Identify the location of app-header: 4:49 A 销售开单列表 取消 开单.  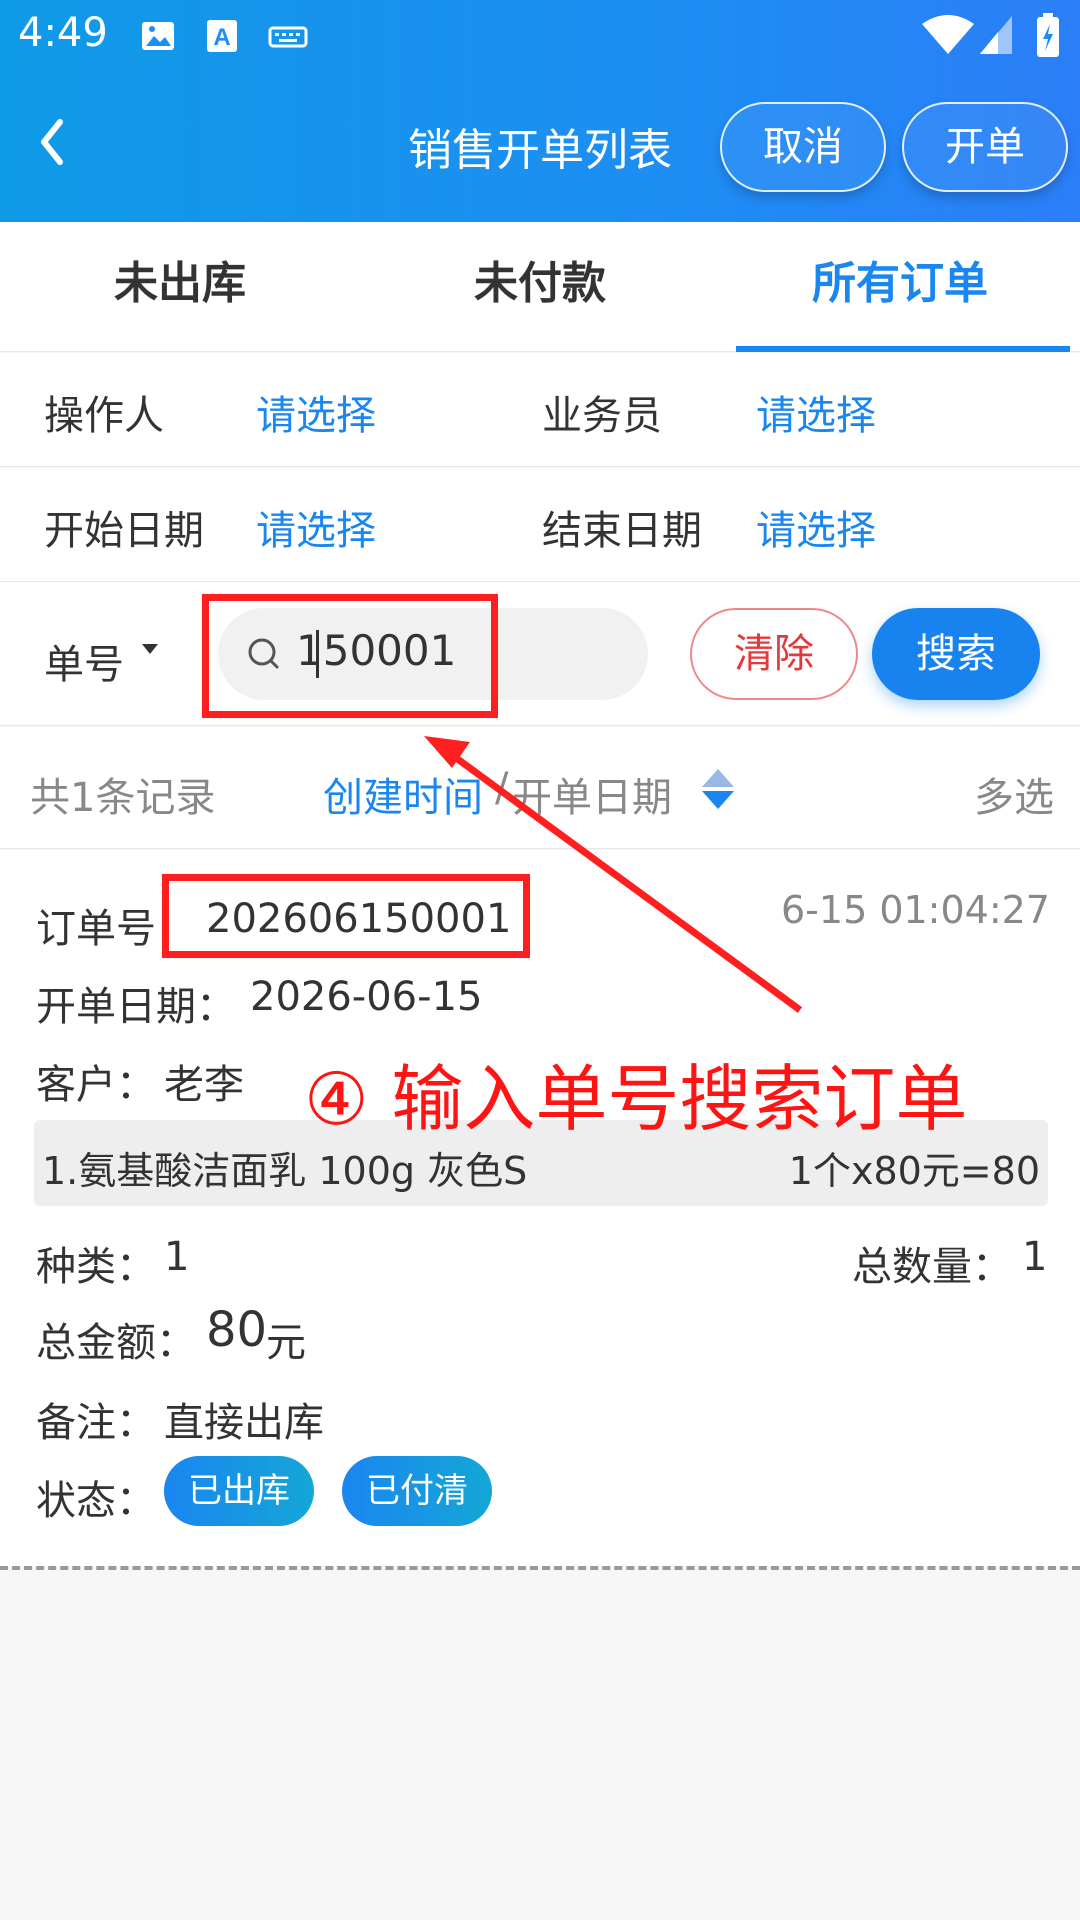
(540, 111).